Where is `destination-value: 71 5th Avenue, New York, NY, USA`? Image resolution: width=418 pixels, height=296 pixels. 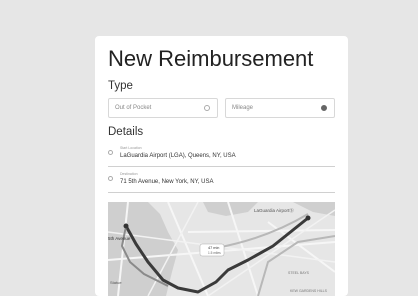
destination-value: 71 5th Avenue, New York, NY, USA is located at coordinates (167, 182).